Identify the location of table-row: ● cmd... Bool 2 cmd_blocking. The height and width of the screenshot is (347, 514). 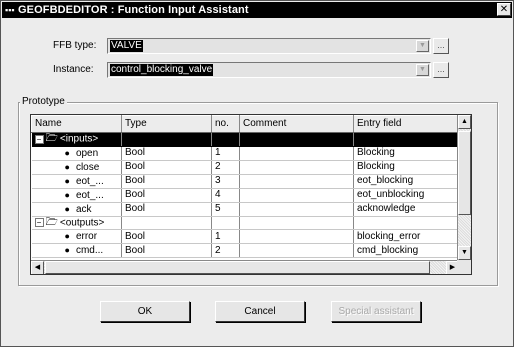
(244, 251).